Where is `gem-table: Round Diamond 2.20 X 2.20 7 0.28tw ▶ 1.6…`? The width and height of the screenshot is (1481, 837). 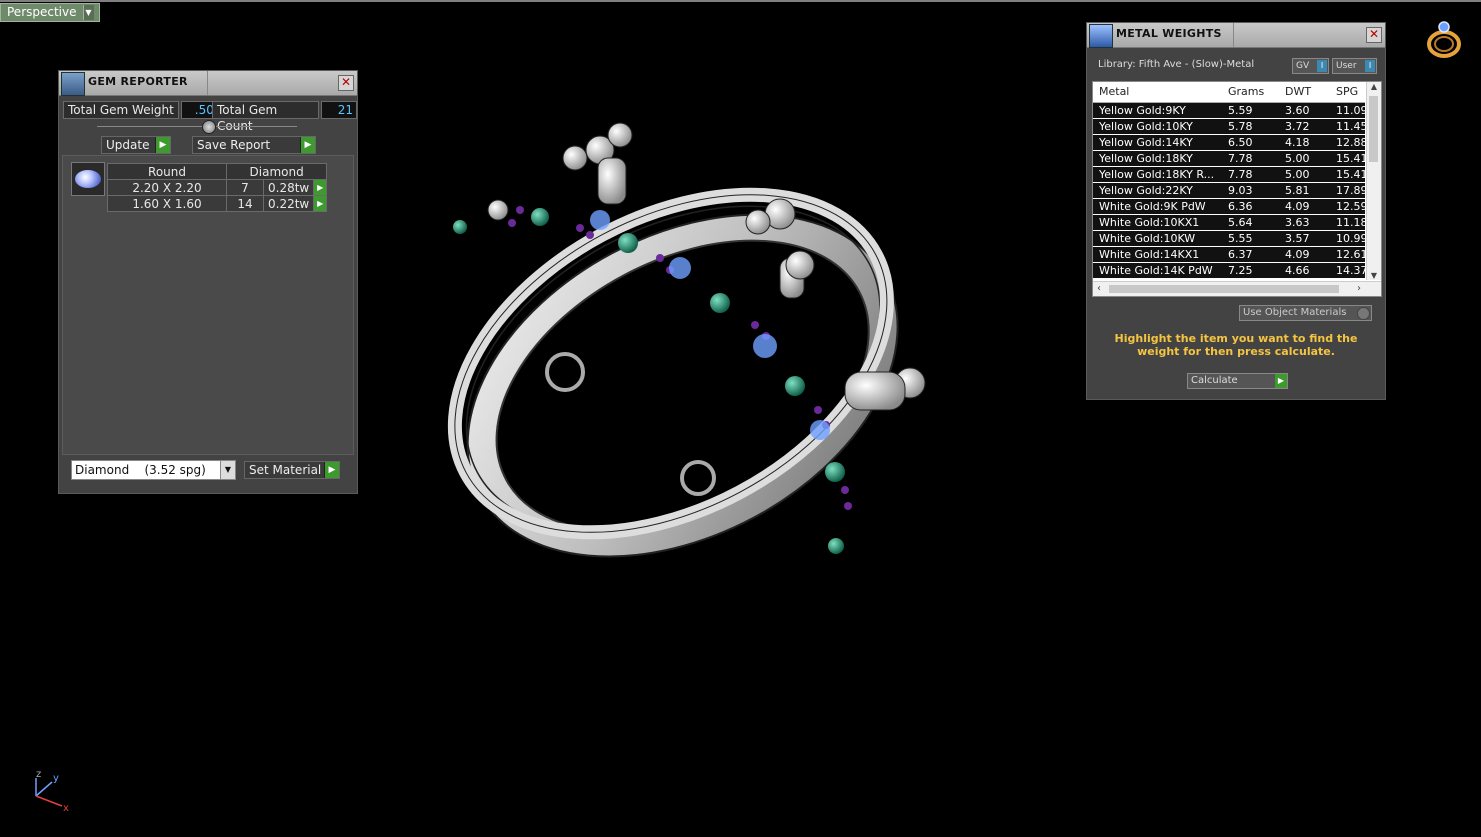 gem-table: Round Diamond 2.20 X 2.20 7 0.28tw ▶ 1.6… is located at coordinates (217, 187).